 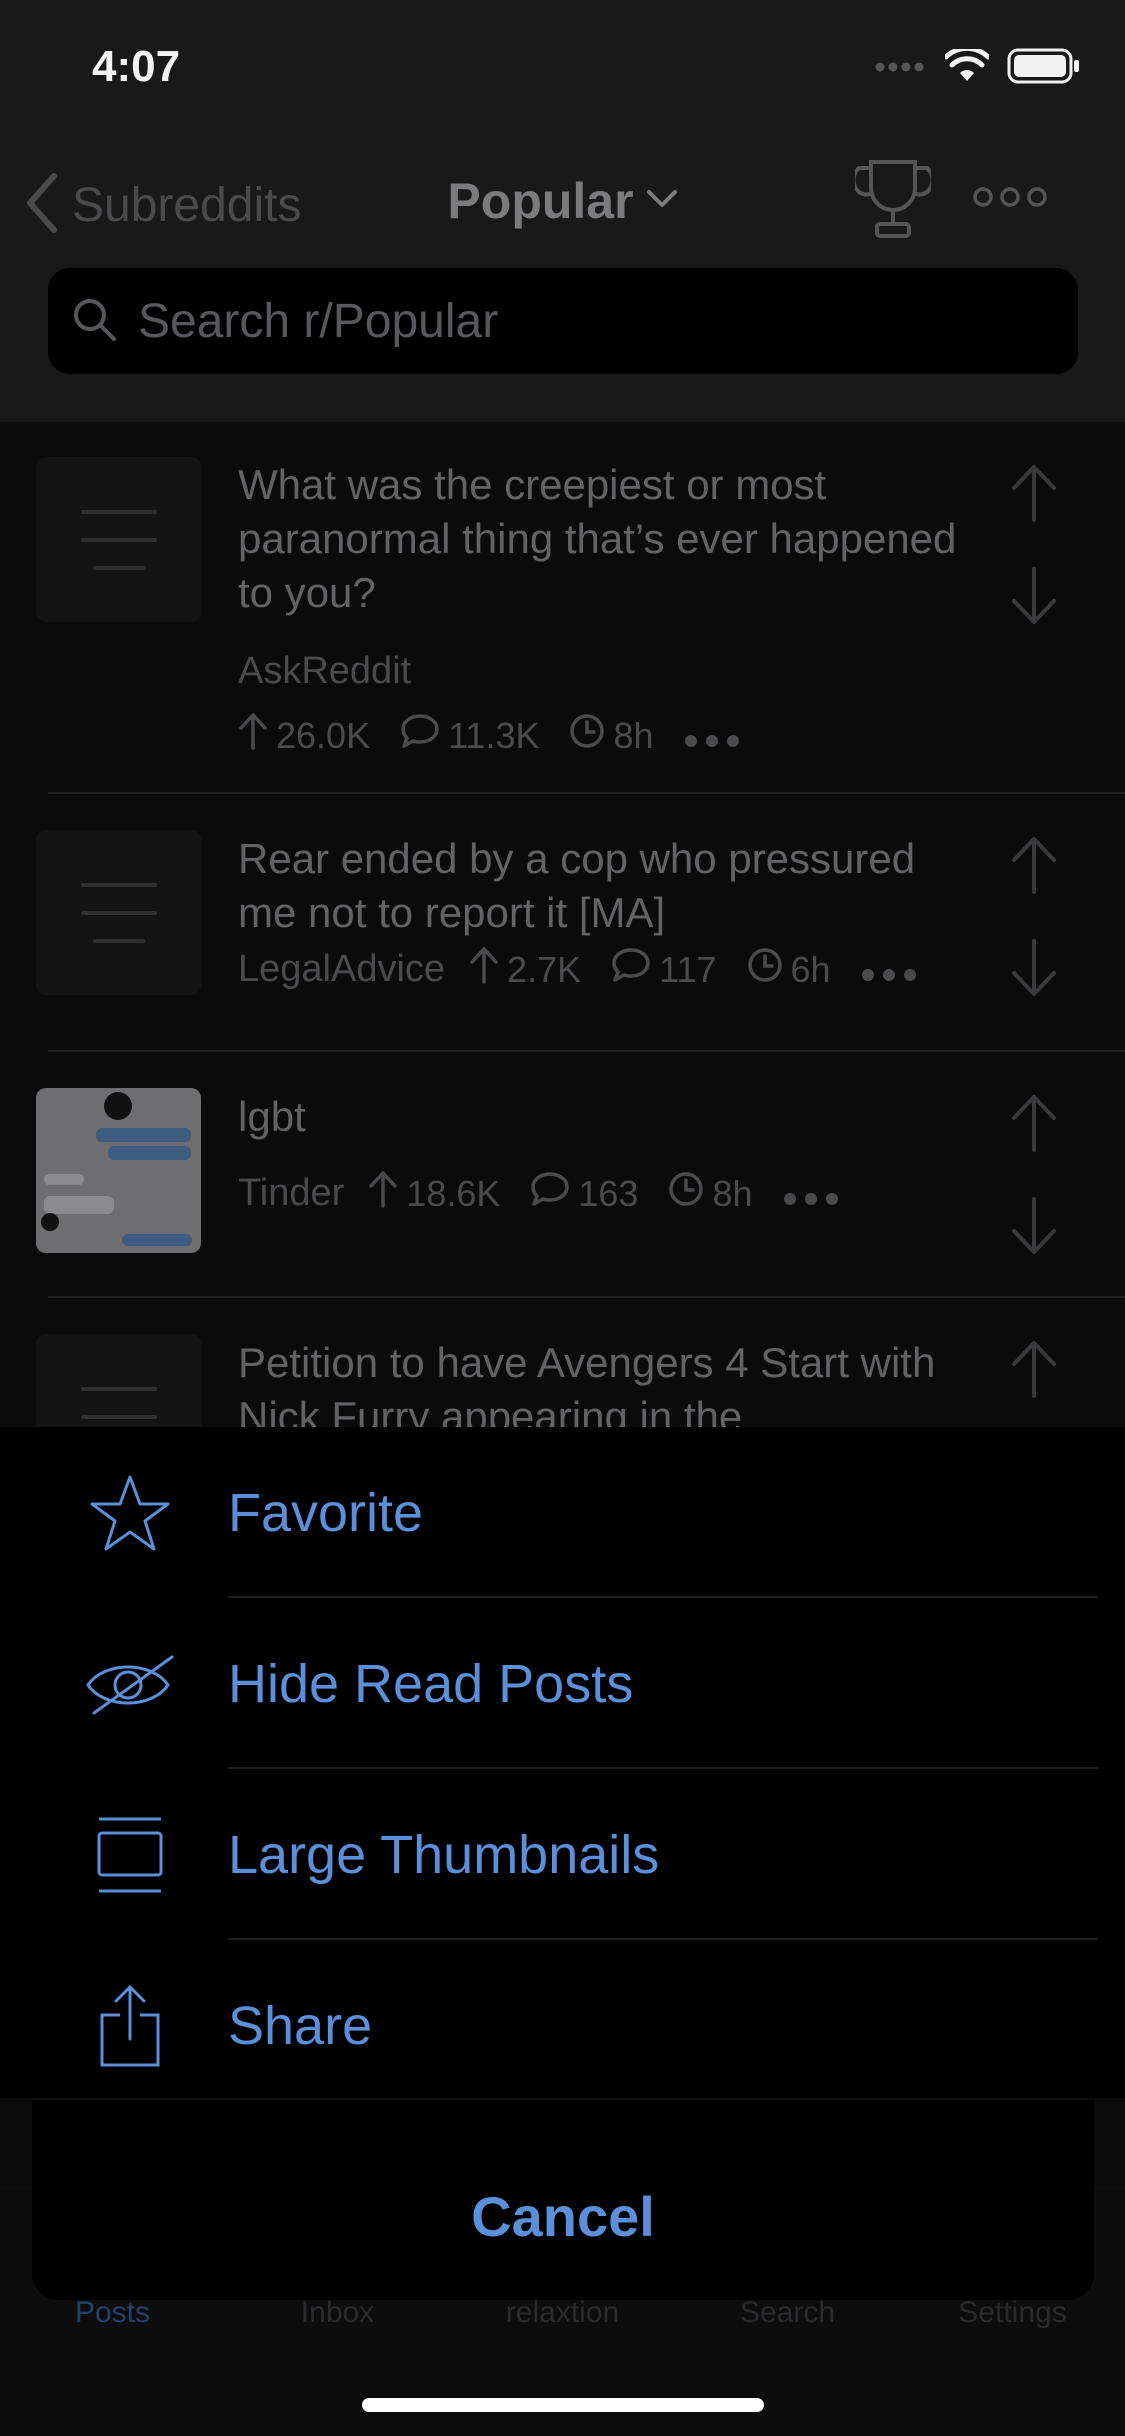 I want to click on chat-screenshot-thumbnail, so click(x=118, y=1170).